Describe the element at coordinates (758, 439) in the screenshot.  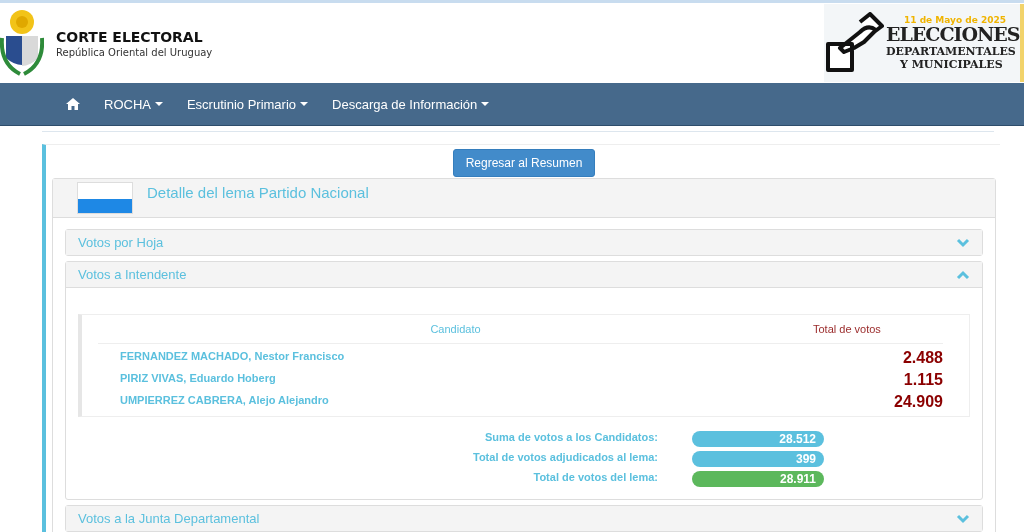
I see `summary-value: 28.512` at that location.